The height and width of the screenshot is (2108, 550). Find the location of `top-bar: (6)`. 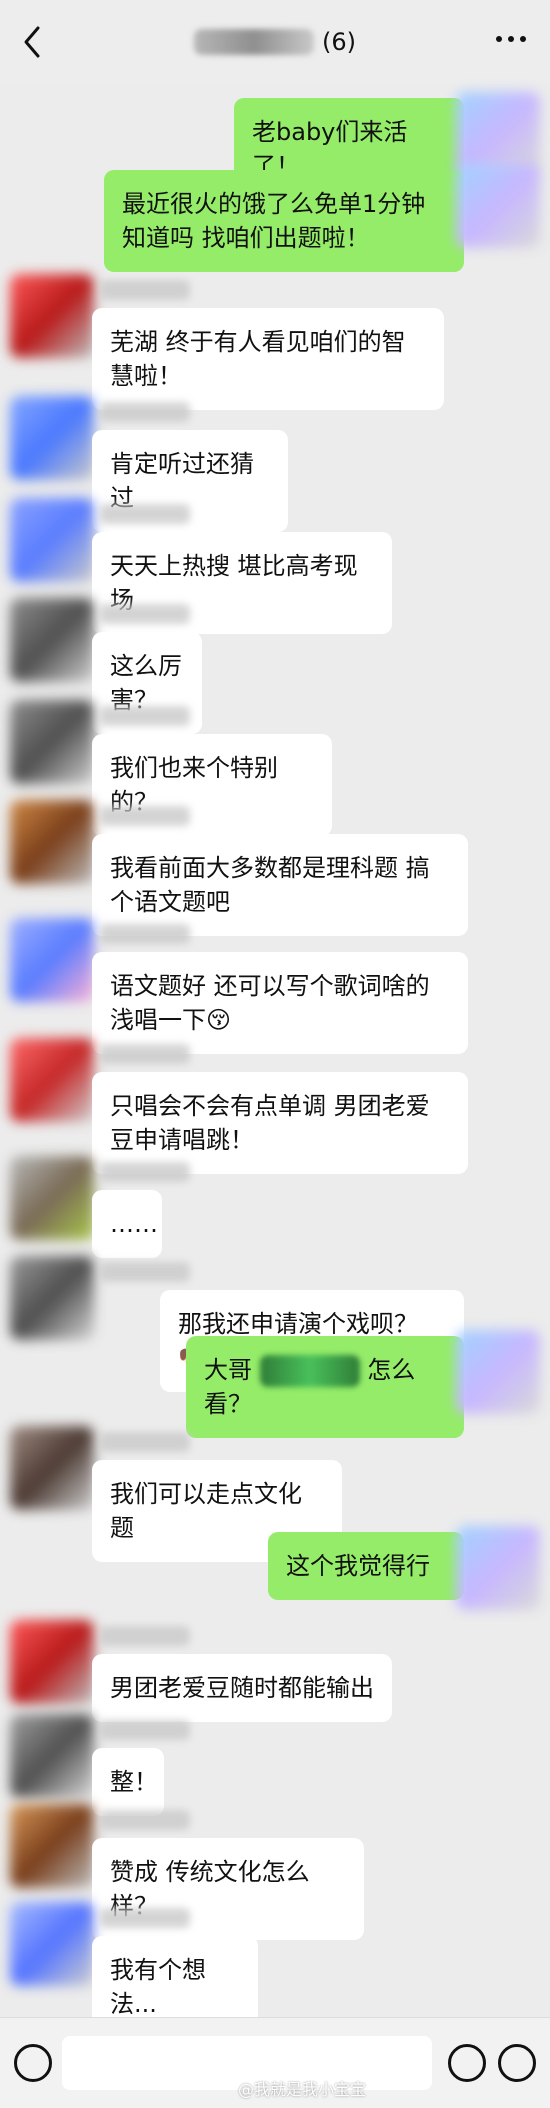

top-bar: (6) is located at coordinates (275, 42).